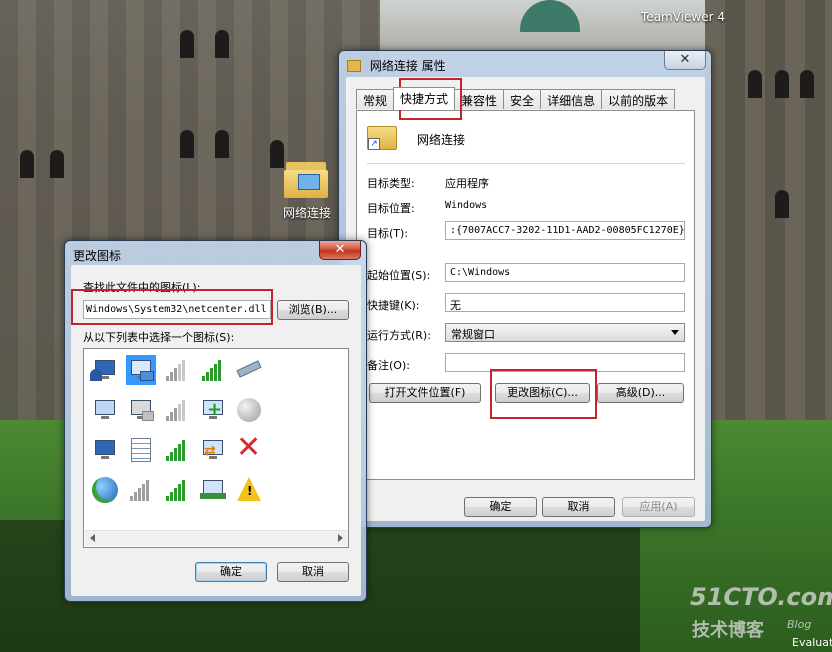  What do you see at coordinates (249, 410) in the screenshot?
I see `globe-gray-icon` at bounding box center [249, 410].